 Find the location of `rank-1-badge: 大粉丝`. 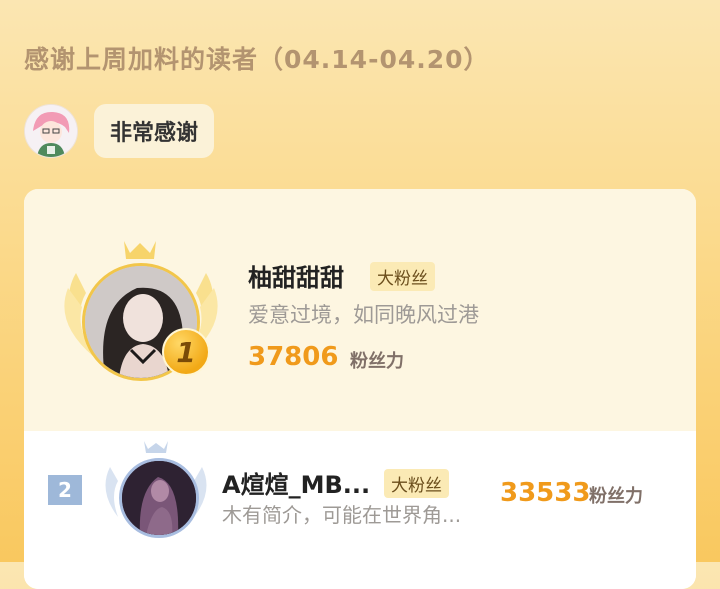

rank-1-badge: 大粉丝 is located at coordinates (402, 276).